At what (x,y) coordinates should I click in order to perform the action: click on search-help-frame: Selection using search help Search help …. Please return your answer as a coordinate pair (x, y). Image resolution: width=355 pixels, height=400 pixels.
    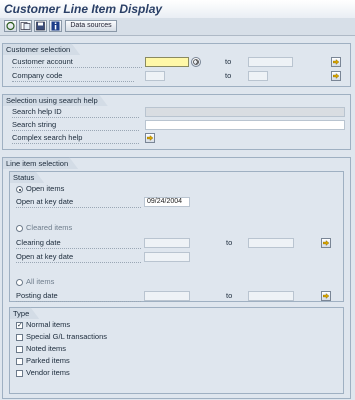
    Looking at the image, I should click on (176, 122).